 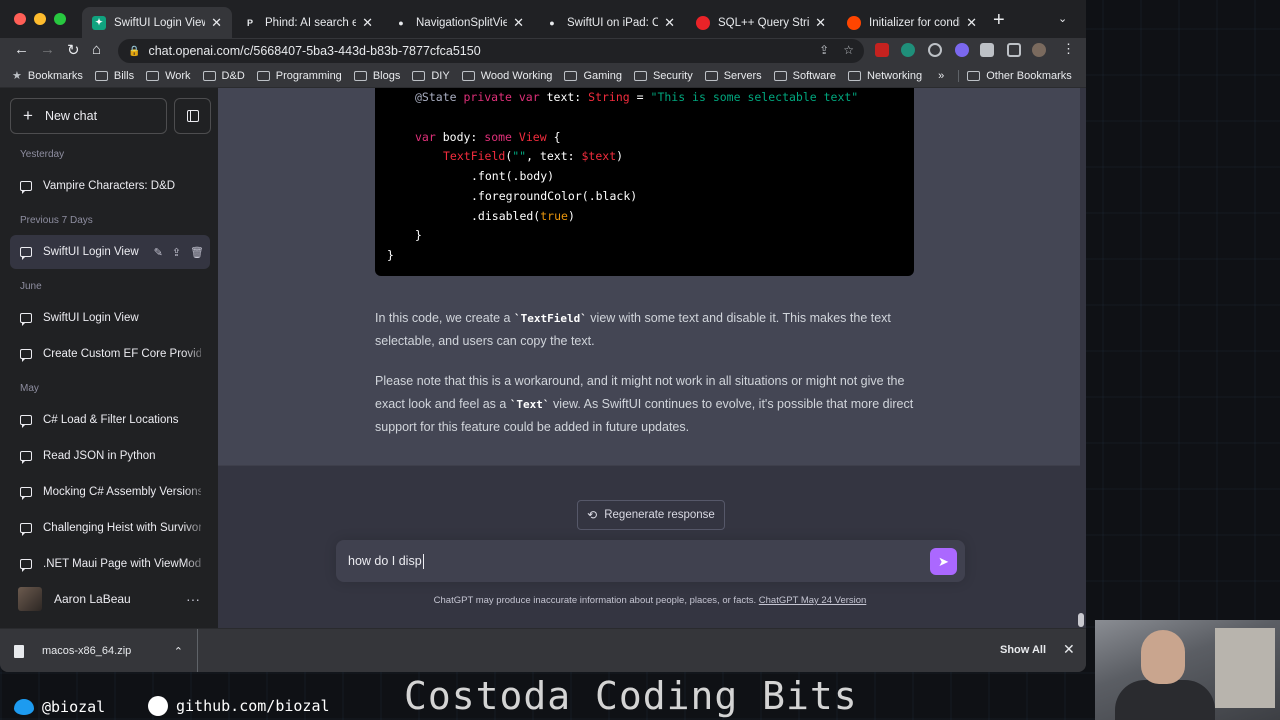 I want to click on close-window-button, so click(x=20, y=19).